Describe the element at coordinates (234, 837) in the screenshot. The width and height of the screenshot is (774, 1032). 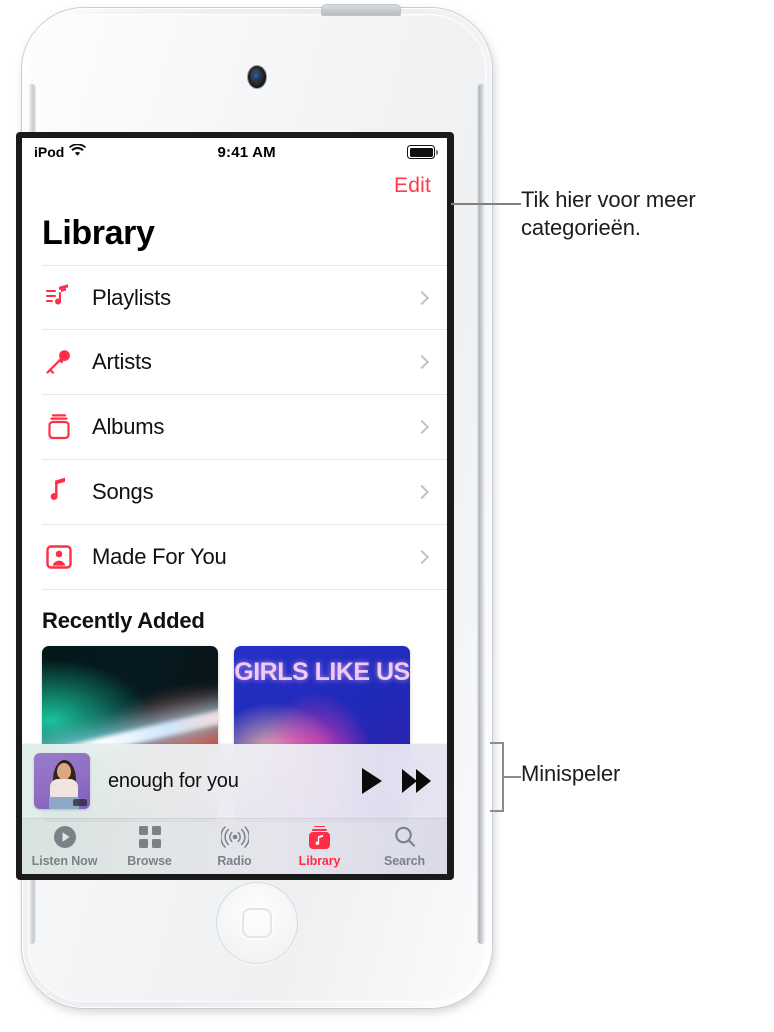
I see `radio-waves-icon` at that location.